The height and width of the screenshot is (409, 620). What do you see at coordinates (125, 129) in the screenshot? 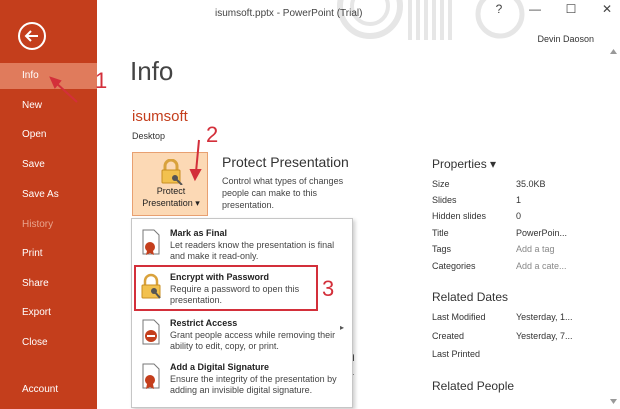
I see `annotation-arrows` at bounding box center [125, 129].